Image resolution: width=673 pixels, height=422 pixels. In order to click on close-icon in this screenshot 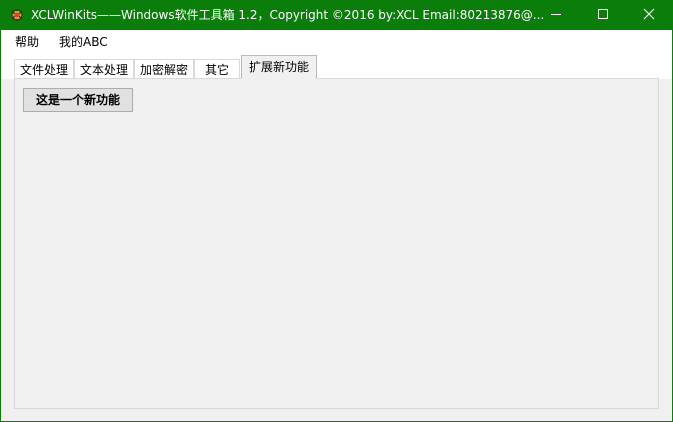, I will do `click(649, 15)`.